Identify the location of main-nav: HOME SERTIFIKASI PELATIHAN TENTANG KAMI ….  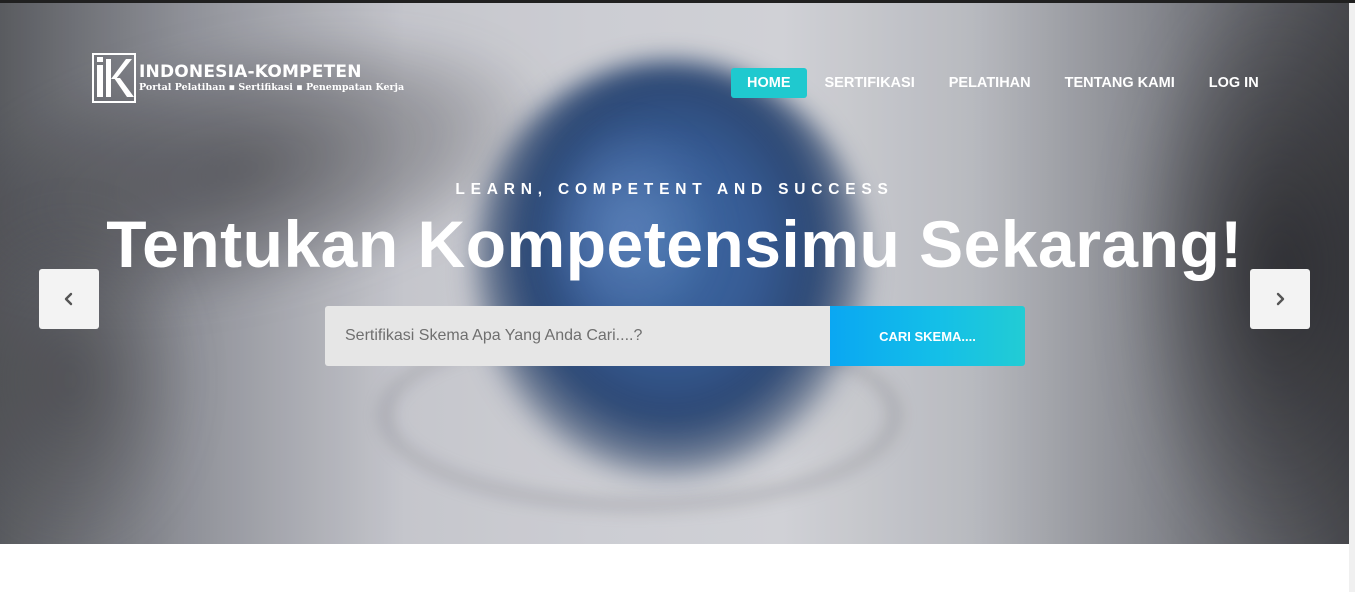
(1004, 83).